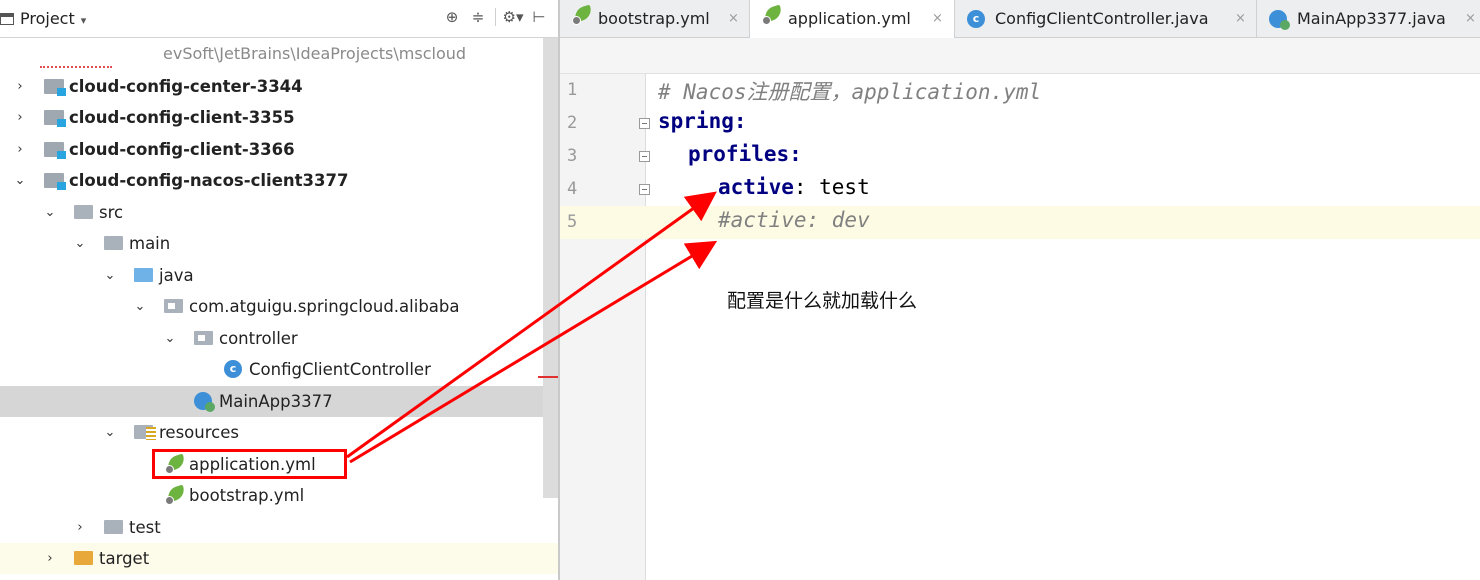  What do you see at coordinates (124, 558) in the screenshot?
I see `tree-item-label: target` at bounding box center [124, 558].